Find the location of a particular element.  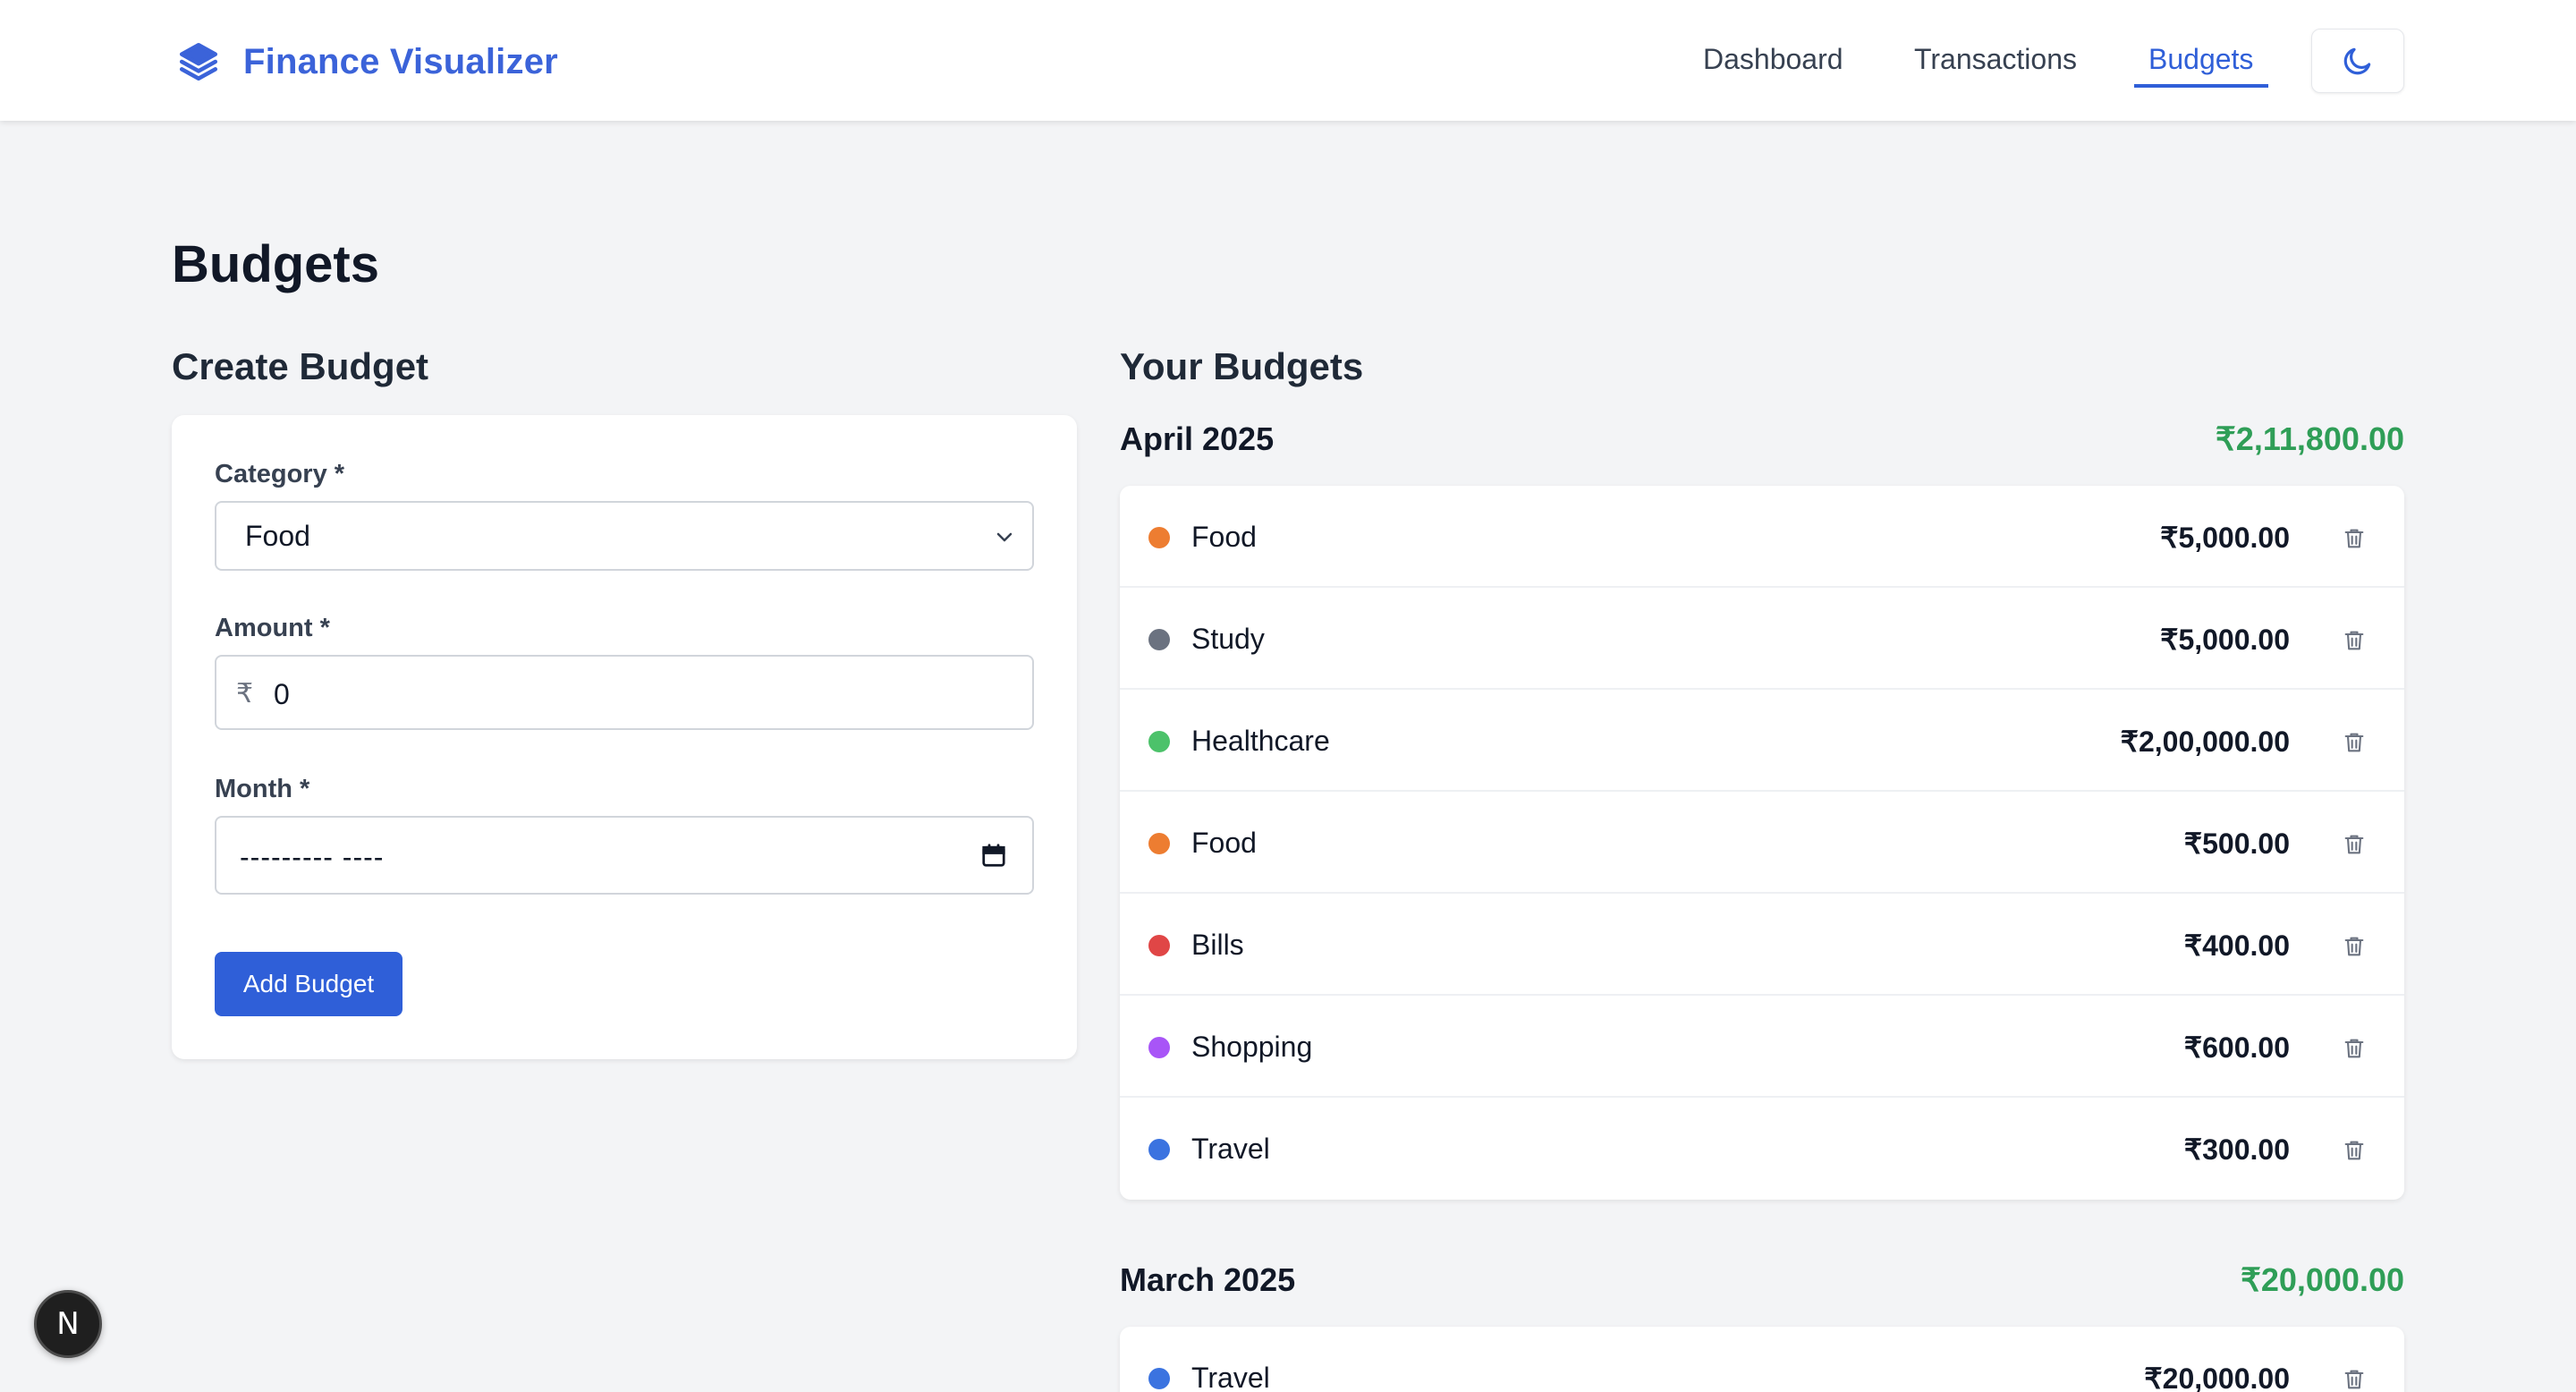

budget-category: Study is located at coordinates (1228, 639).